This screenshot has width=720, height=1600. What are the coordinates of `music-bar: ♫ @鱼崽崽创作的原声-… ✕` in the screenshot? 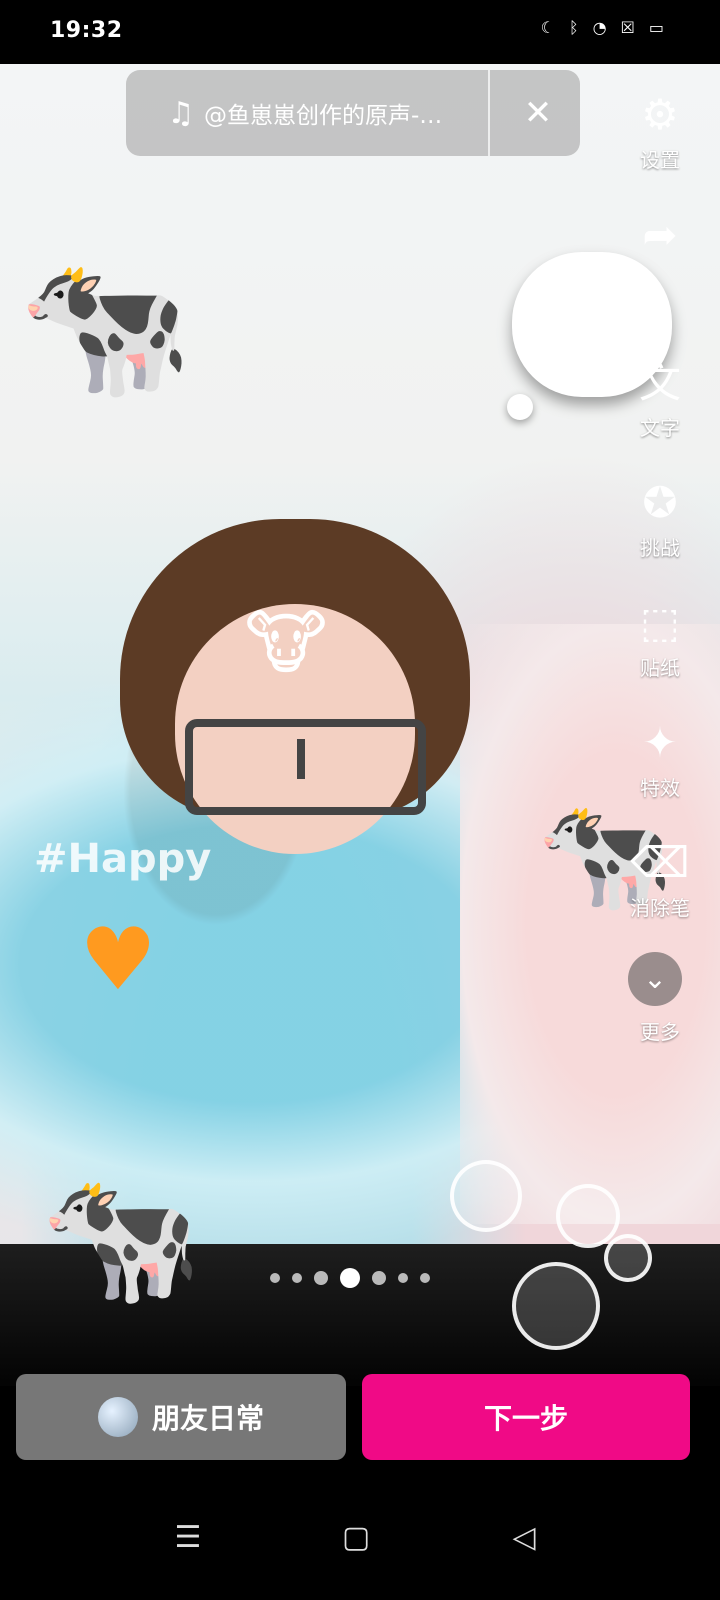 It's located at (353, 113).